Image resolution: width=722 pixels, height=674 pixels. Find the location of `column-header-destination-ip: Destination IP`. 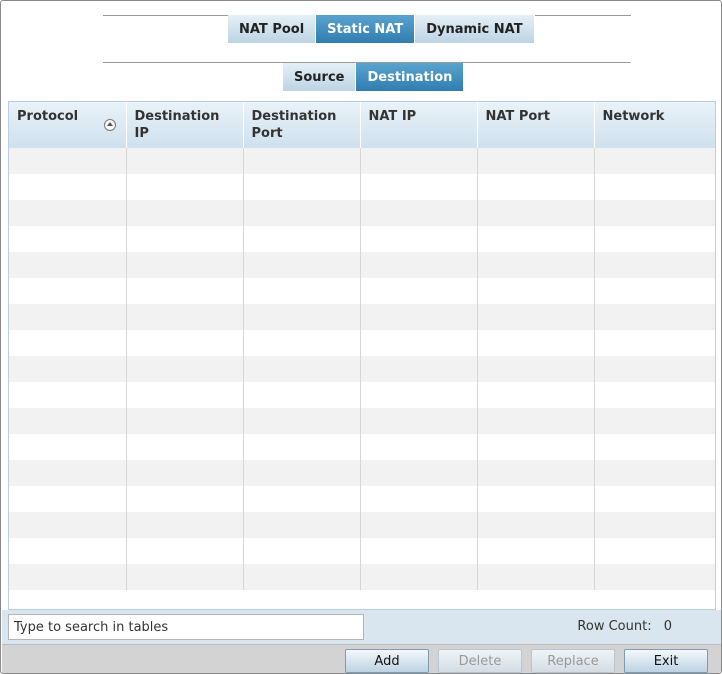

column-header-destination-ip: Destination IP is located at coordinates (185, 125).